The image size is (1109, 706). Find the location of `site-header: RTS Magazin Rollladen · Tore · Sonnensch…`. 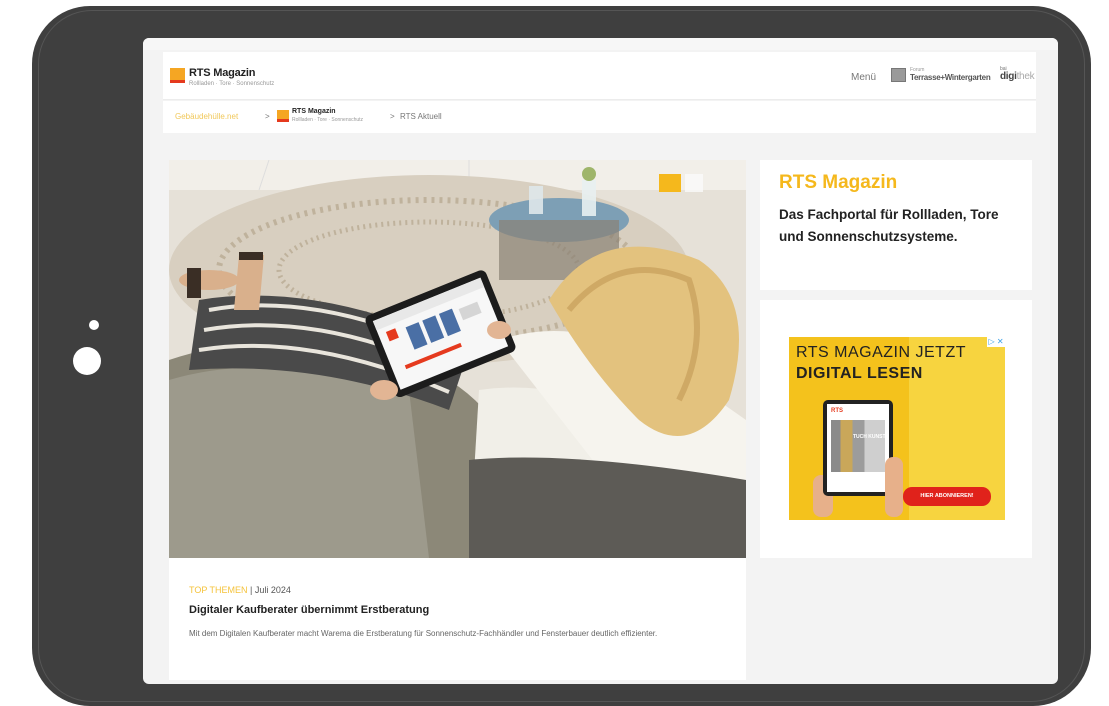

site-header: RTS Magazin Rollladen · Tore · Sonnensch… is located at coordinates (599, 76).